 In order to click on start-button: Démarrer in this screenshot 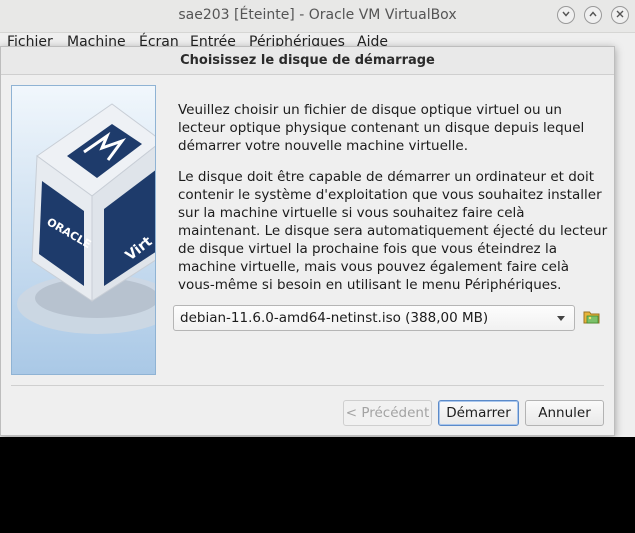, I will do `click(478, 413)`.